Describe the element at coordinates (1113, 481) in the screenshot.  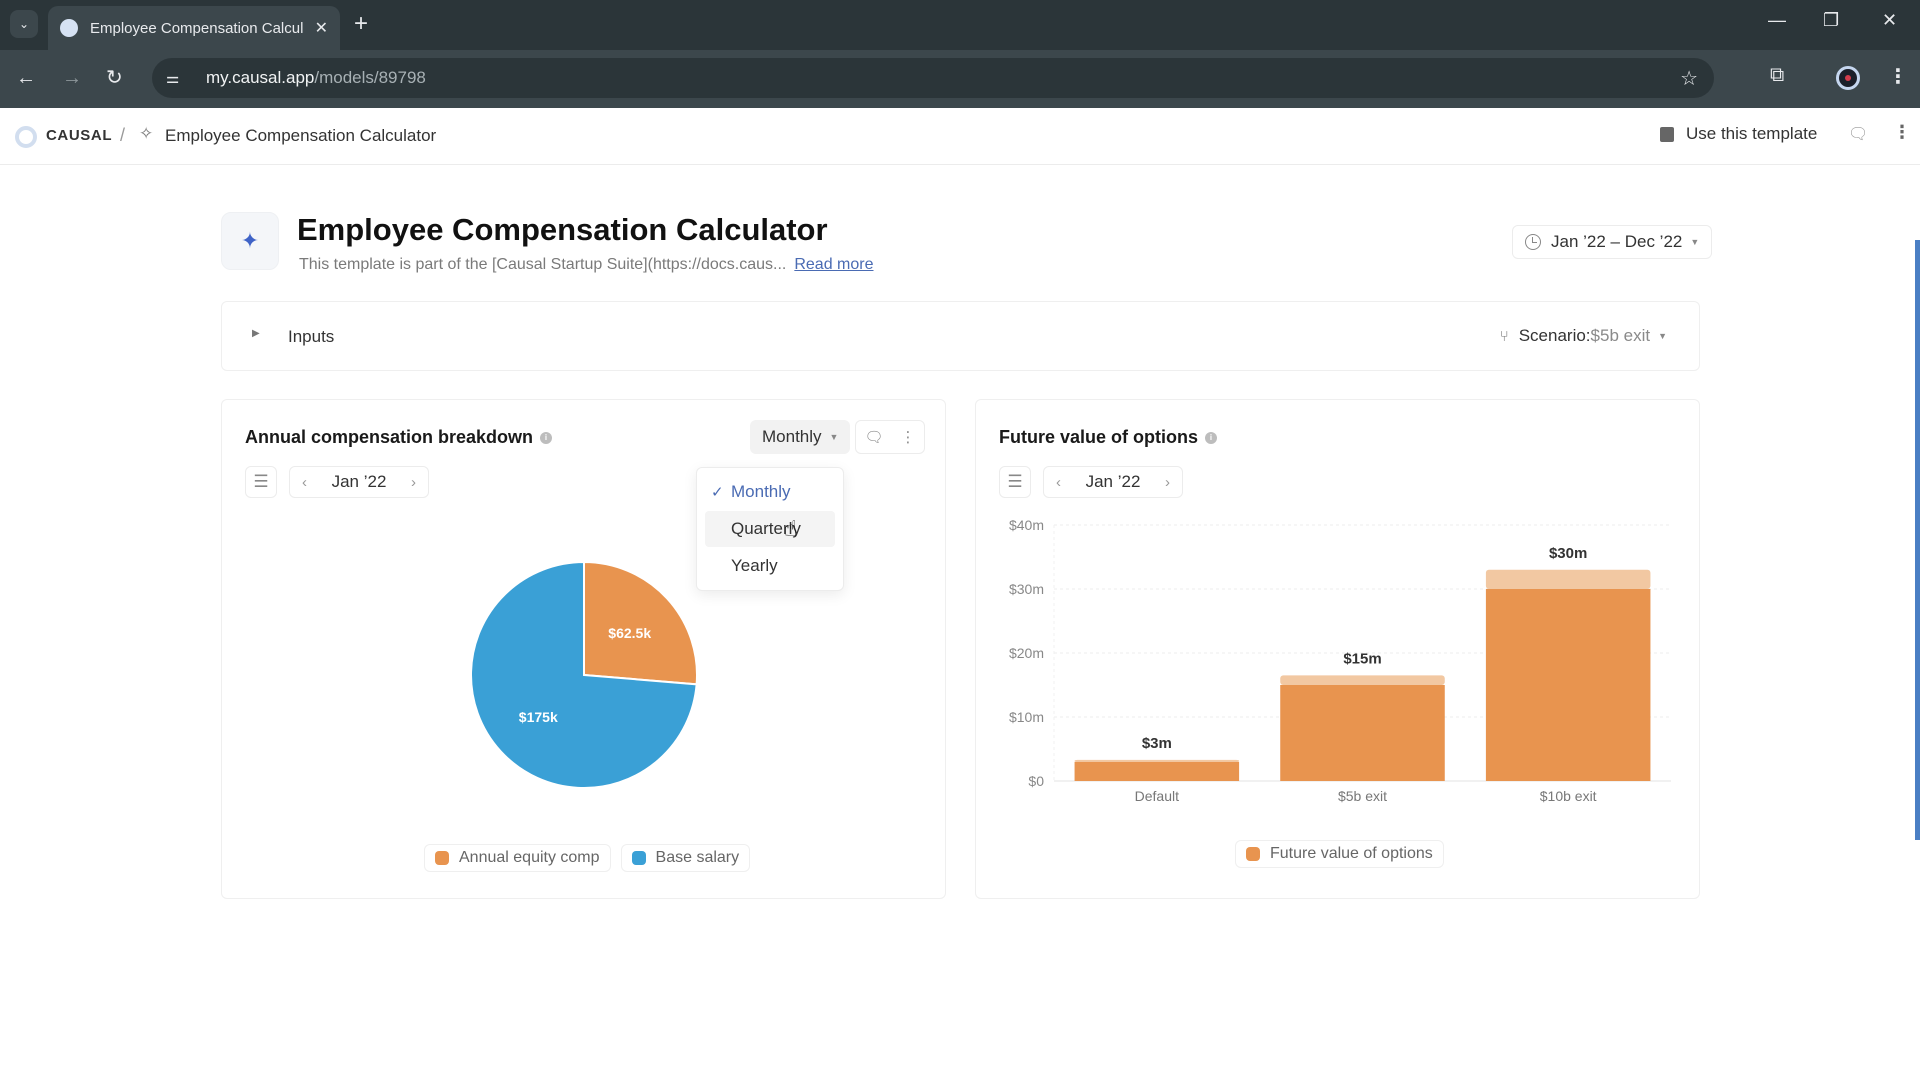
I see `period-label: Jan ’22` at that location.